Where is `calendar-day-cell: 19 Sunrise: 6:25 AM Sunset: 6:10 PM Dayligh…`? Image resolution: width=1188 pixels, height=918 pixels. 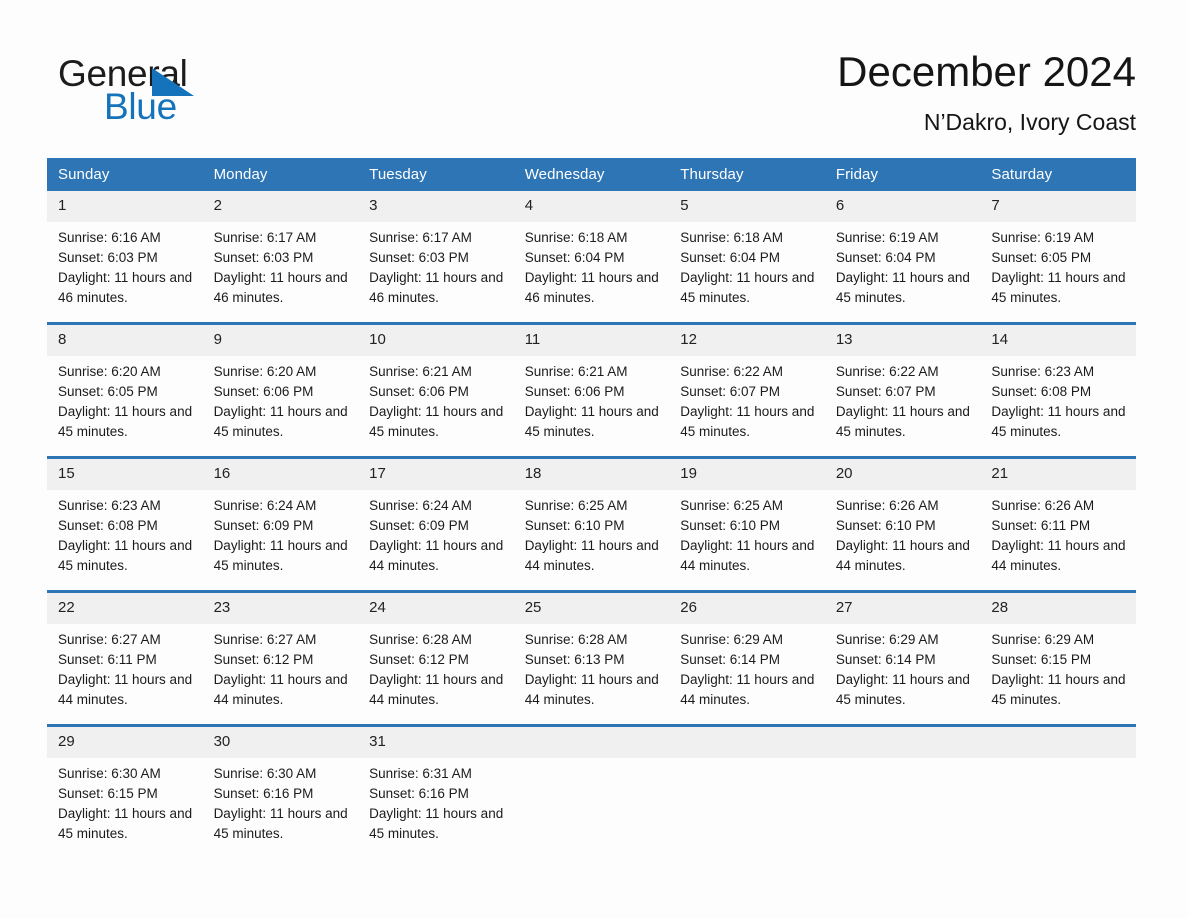 calendar-day-cell: 19 Sunrise: 6:25 AM Sunset: 6:10 PM Dayligh… is located at coordinates (747, 524).